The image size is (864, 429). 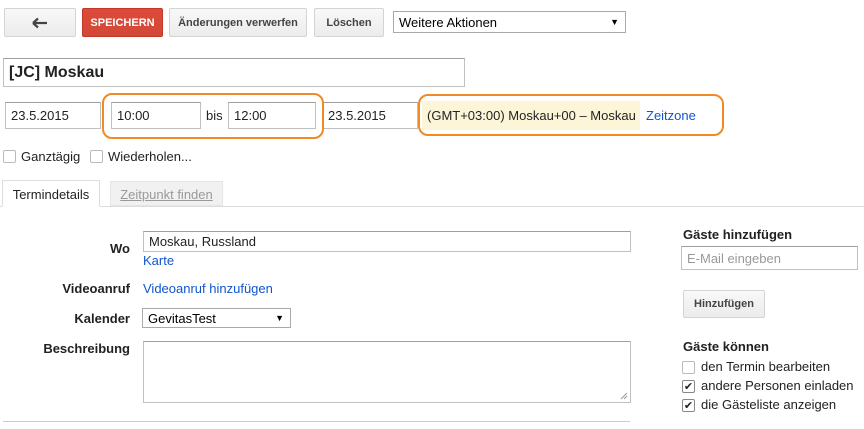 I want to click on back-arrow-icon, so click(x=39, y=22).